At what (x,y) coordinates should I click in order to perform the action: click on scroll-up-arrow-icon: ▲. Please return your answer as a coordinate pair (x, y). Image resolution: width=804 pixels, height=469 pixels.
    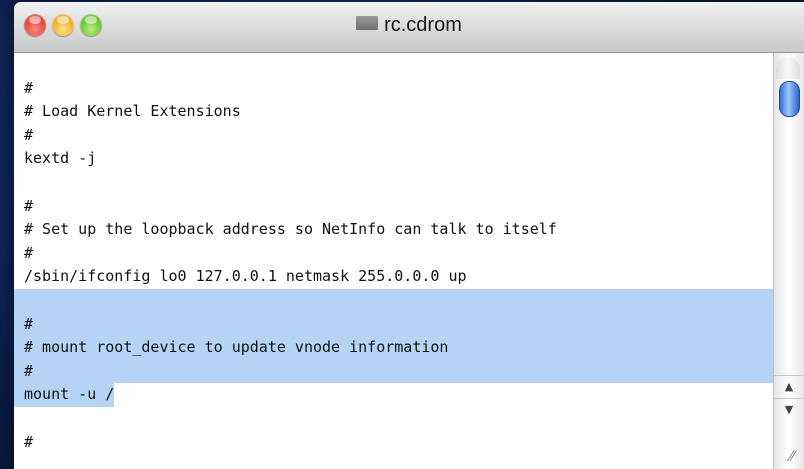
    Looking at the image, I should click on (789, 386).